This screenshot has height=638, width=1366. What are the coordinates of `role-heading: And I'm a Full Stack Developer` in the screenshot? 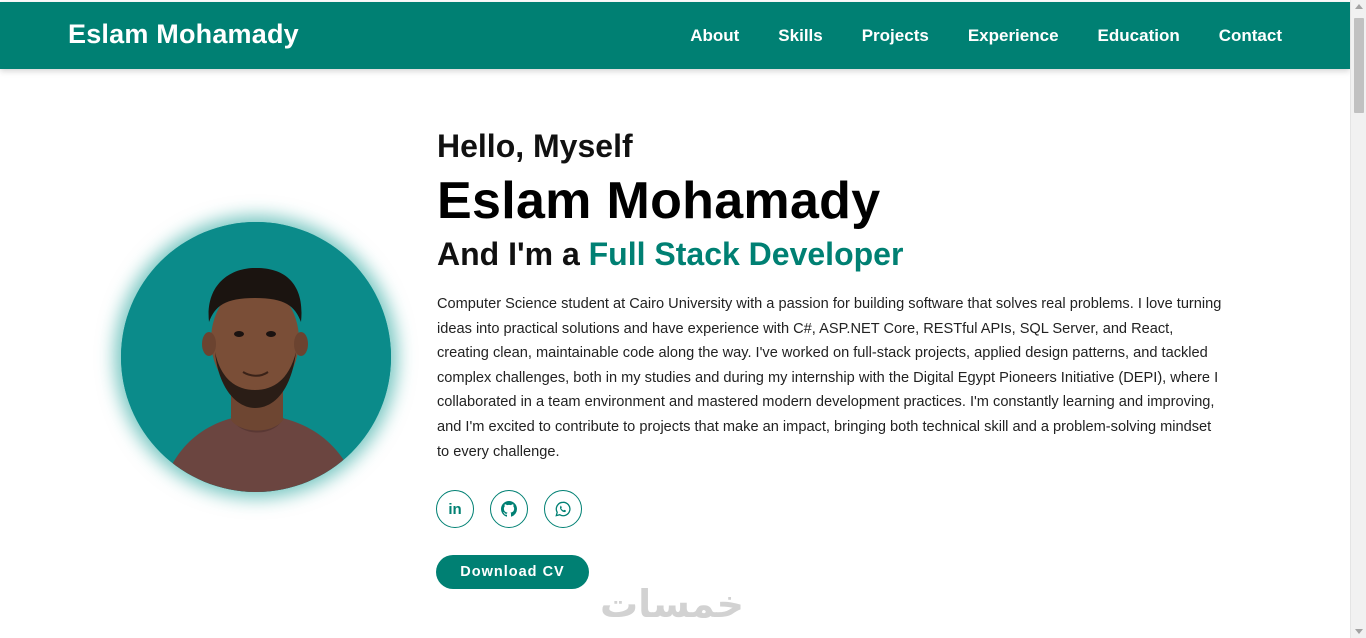 It's located at (670, 254).